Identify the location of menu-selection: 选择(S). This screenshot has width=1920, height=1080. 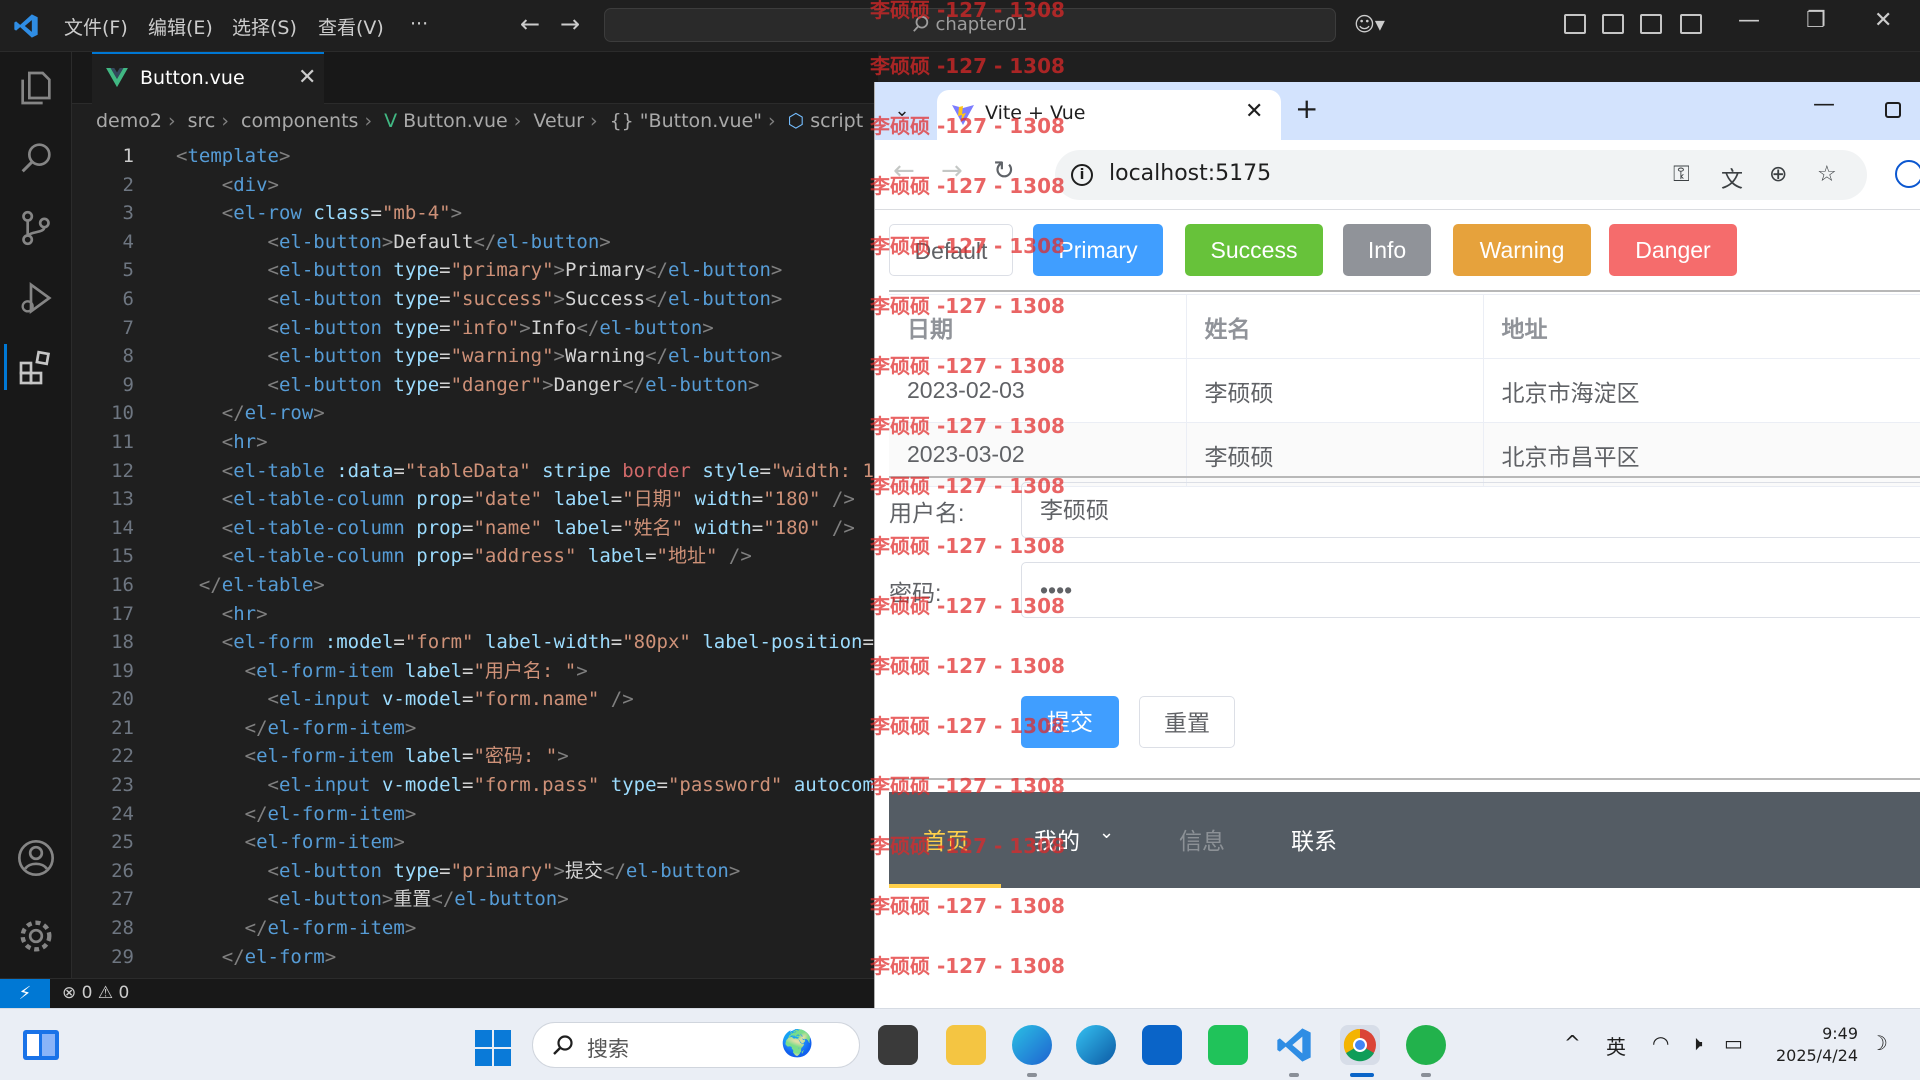
(264, 26).